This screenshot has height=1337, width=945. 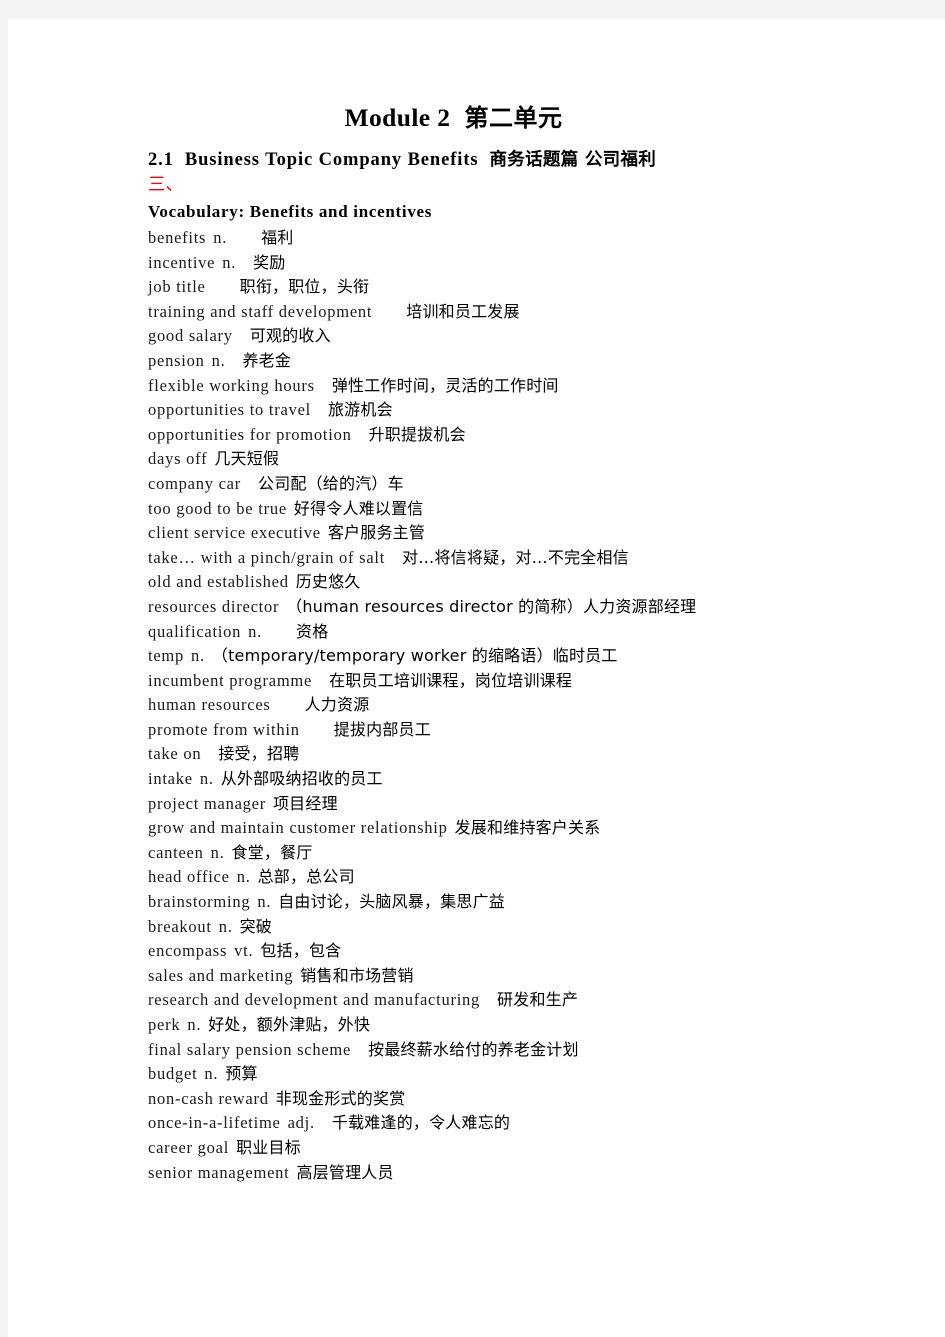 I want to click on vocabulary-entry: project manager 项目经理, so click(x=528, y=804).